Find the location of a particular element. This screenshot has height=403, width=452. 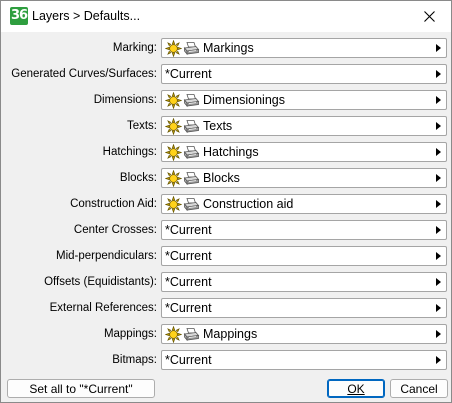

layer-row: External References: *Current is located at coordinates (226, 308).